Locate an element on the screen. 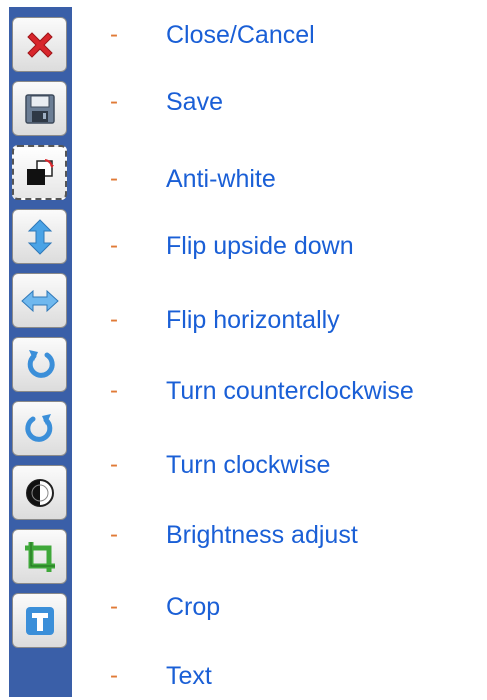  legend-label-rotate-ccw: Turn counterclockwise is located at coordinates (290, 390).